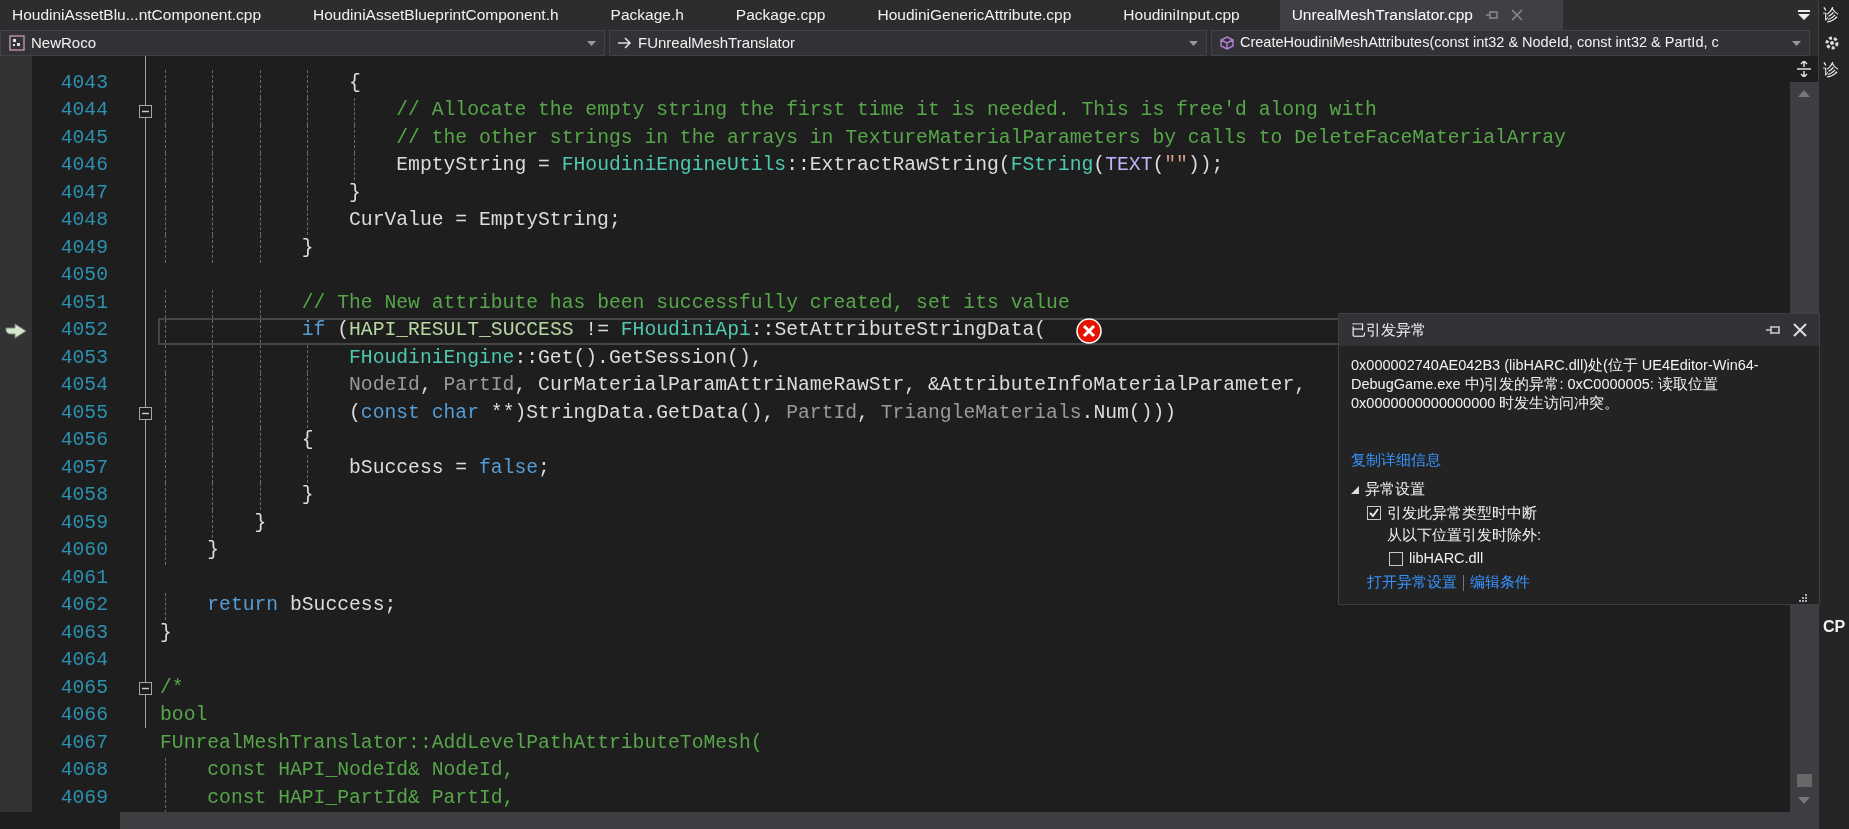  What do you see at coordinates (83, 771) in the screenshot?
I see `line-number: 4068` at bounding box center [83, 771].